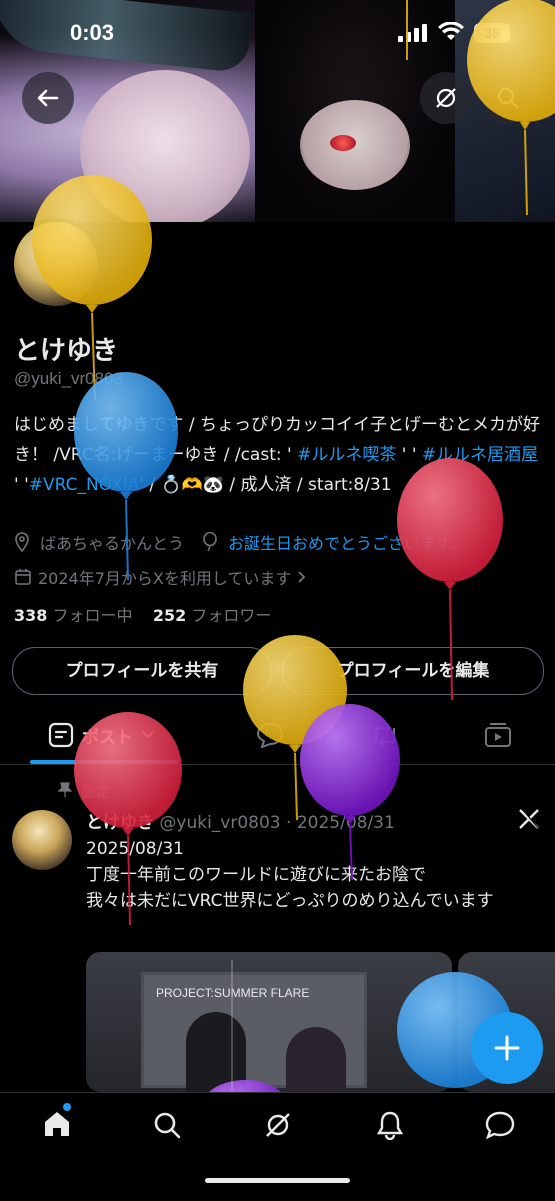 Image resolution: width=555 pixels, height=1201 pixels. Describe the element at coordinates (277, 823) in the screenshot. I see `post-handle-date: @yuki_vr0803 · 2025/08/31` at that location.